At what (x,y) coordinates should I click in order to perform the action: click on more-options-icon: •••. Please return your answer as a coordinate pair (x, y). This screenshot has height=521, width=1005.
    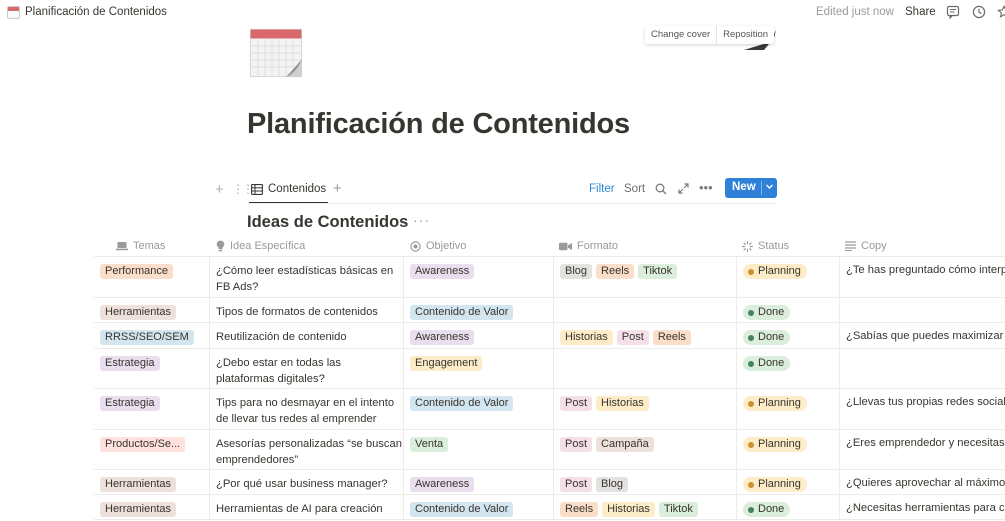
    Looking at the image, I should click on (706, 187).